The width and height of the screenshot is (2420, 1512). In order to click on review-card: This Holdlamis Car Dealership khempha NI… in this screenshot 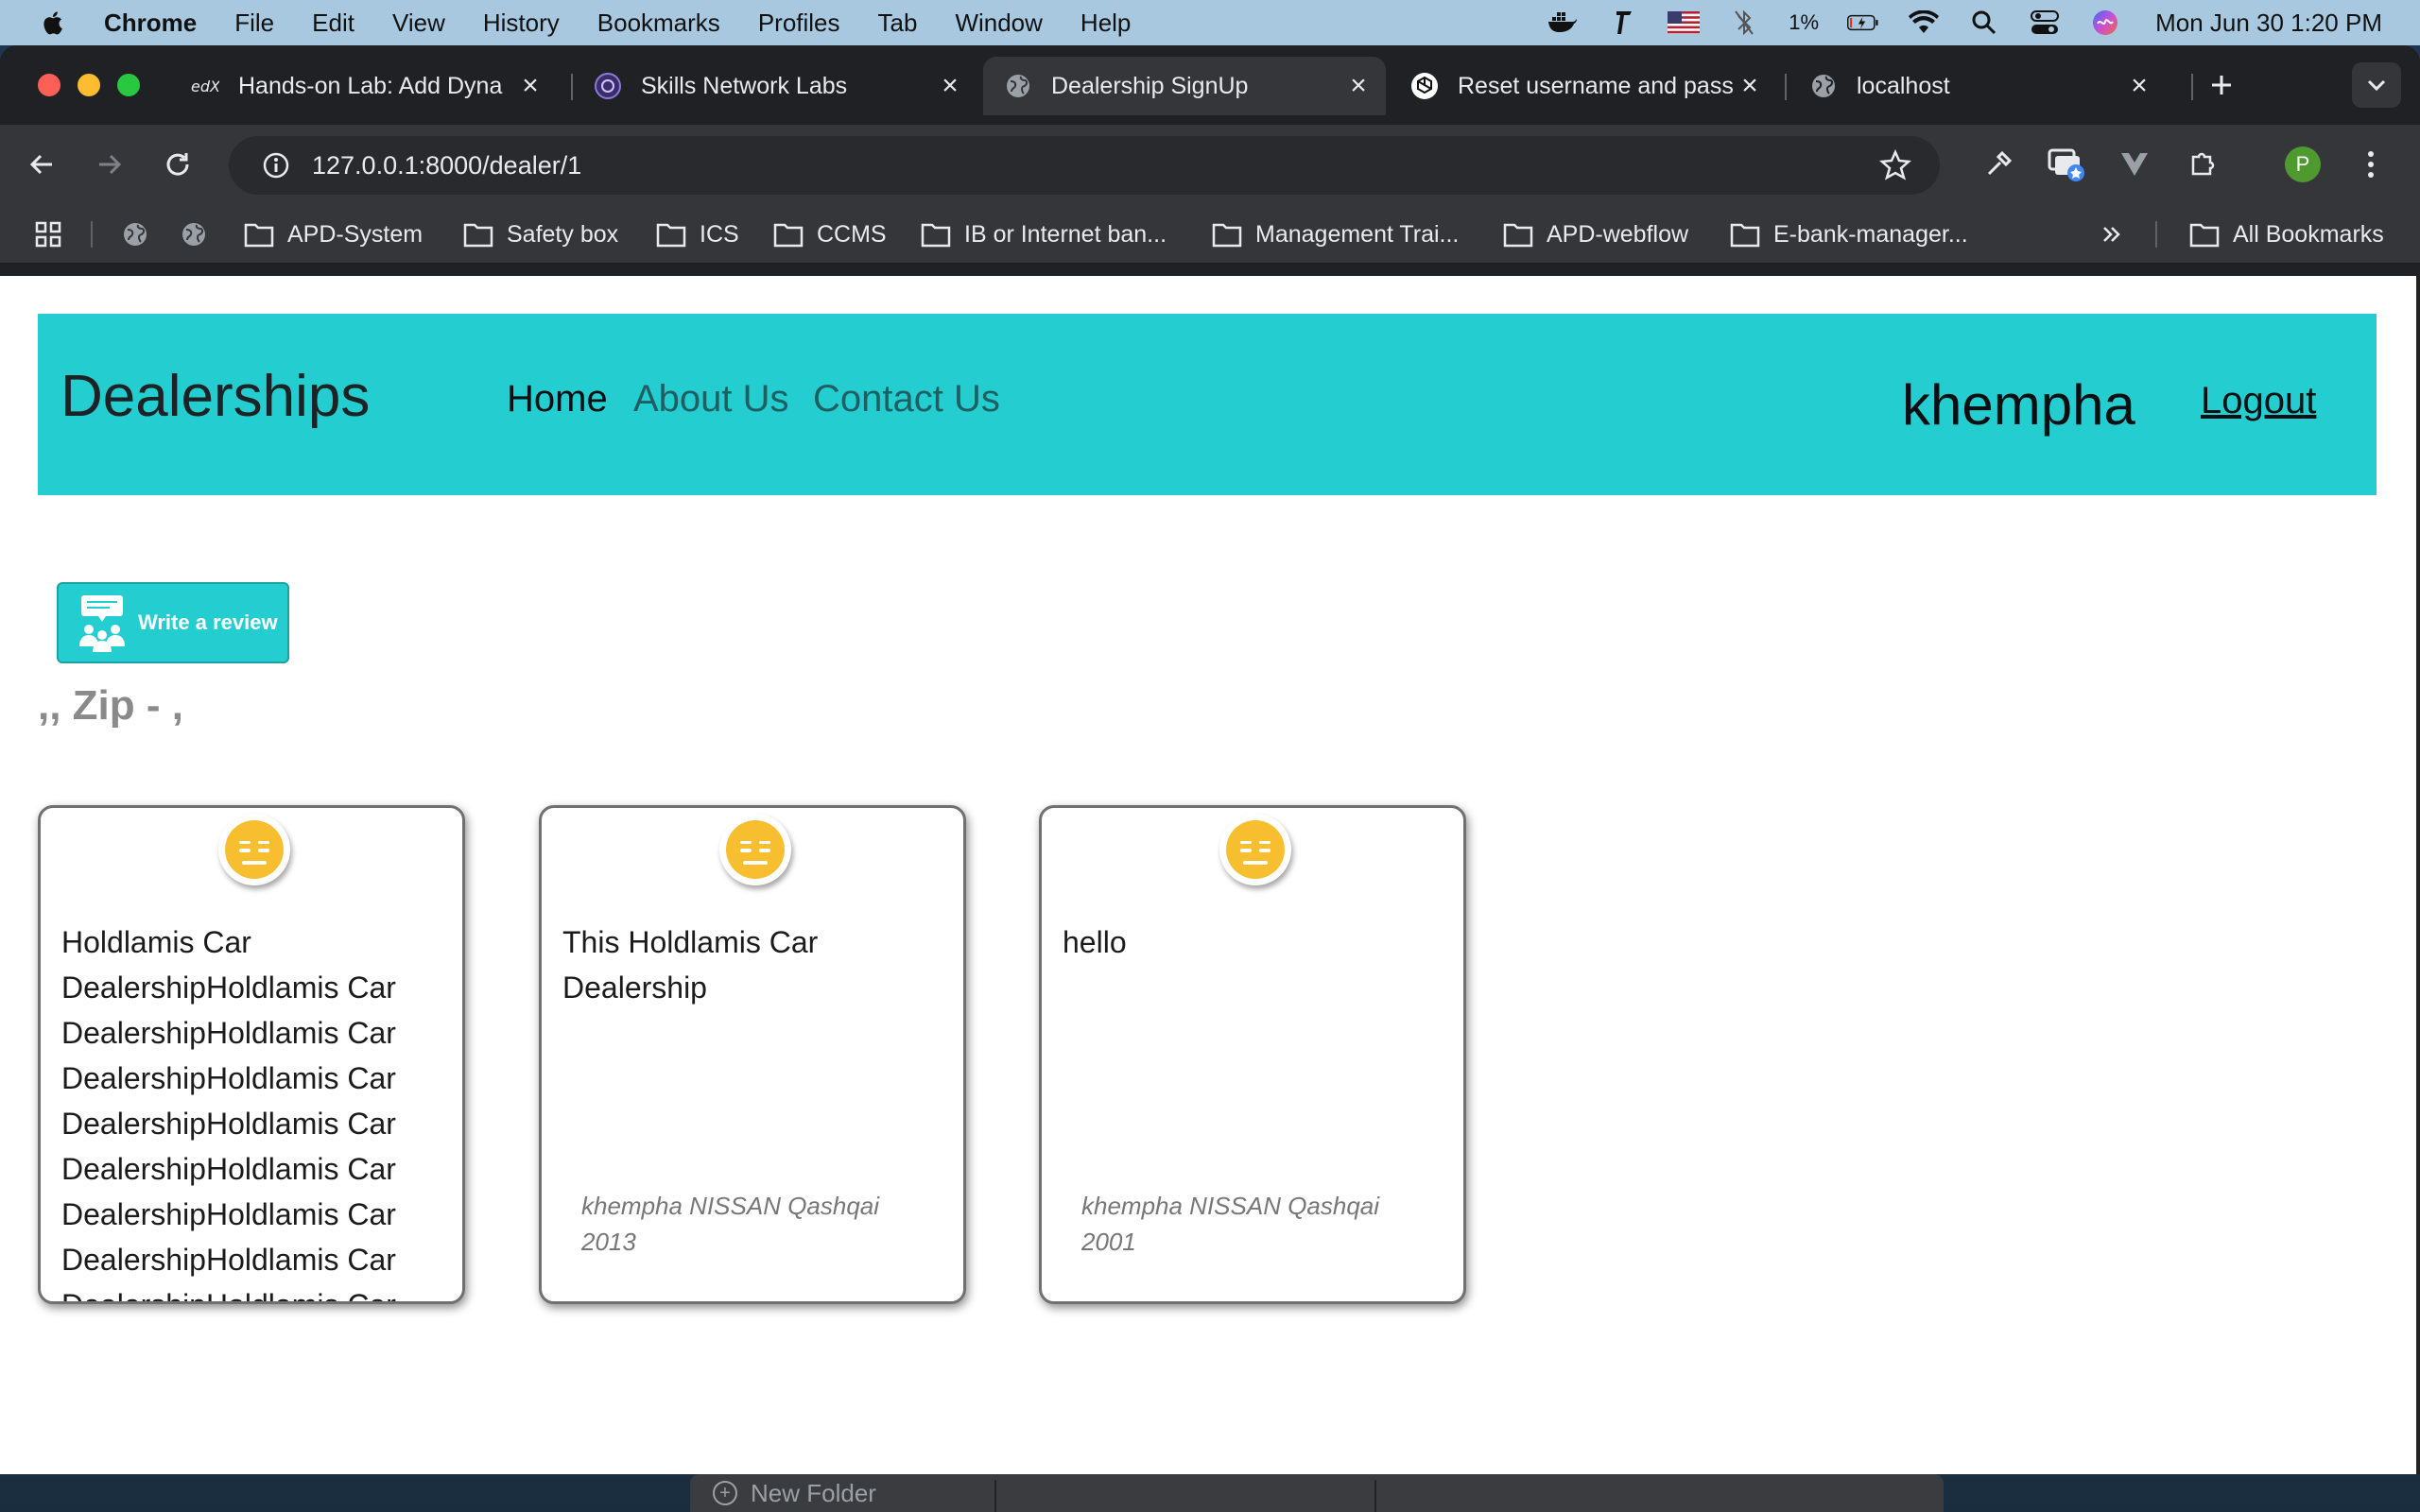, I will do `click(753, 1054)`.